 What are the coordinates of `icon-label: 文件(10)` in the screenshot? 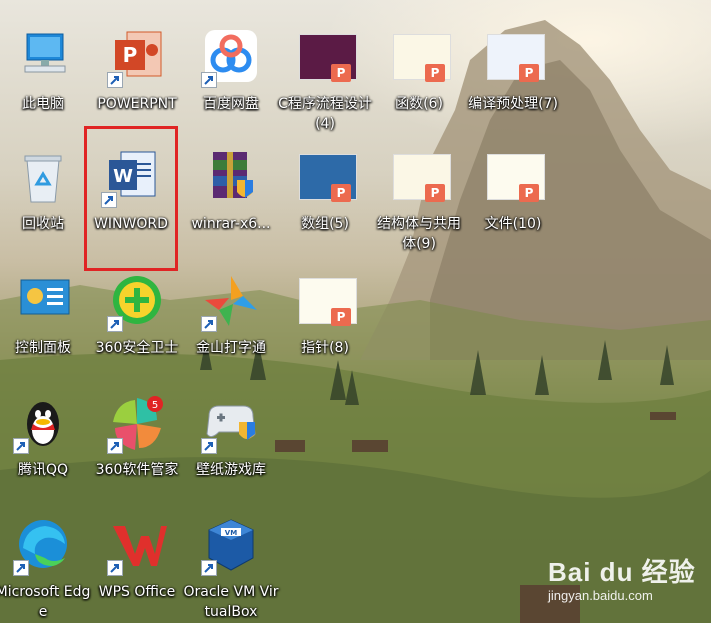 It's located at (513, 224).